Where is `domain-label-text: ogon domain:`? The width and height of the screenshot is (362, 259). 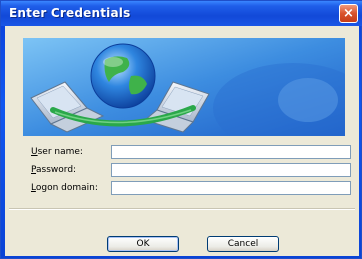
domain-label-text: ogon domain: is located at coordinates (66, 188).